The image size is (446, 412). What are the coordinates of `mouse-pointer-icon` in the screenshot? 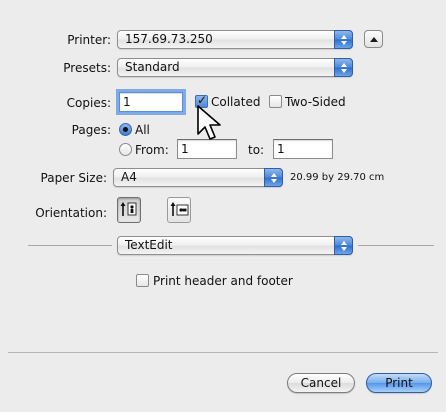 It's located at (209, 122).